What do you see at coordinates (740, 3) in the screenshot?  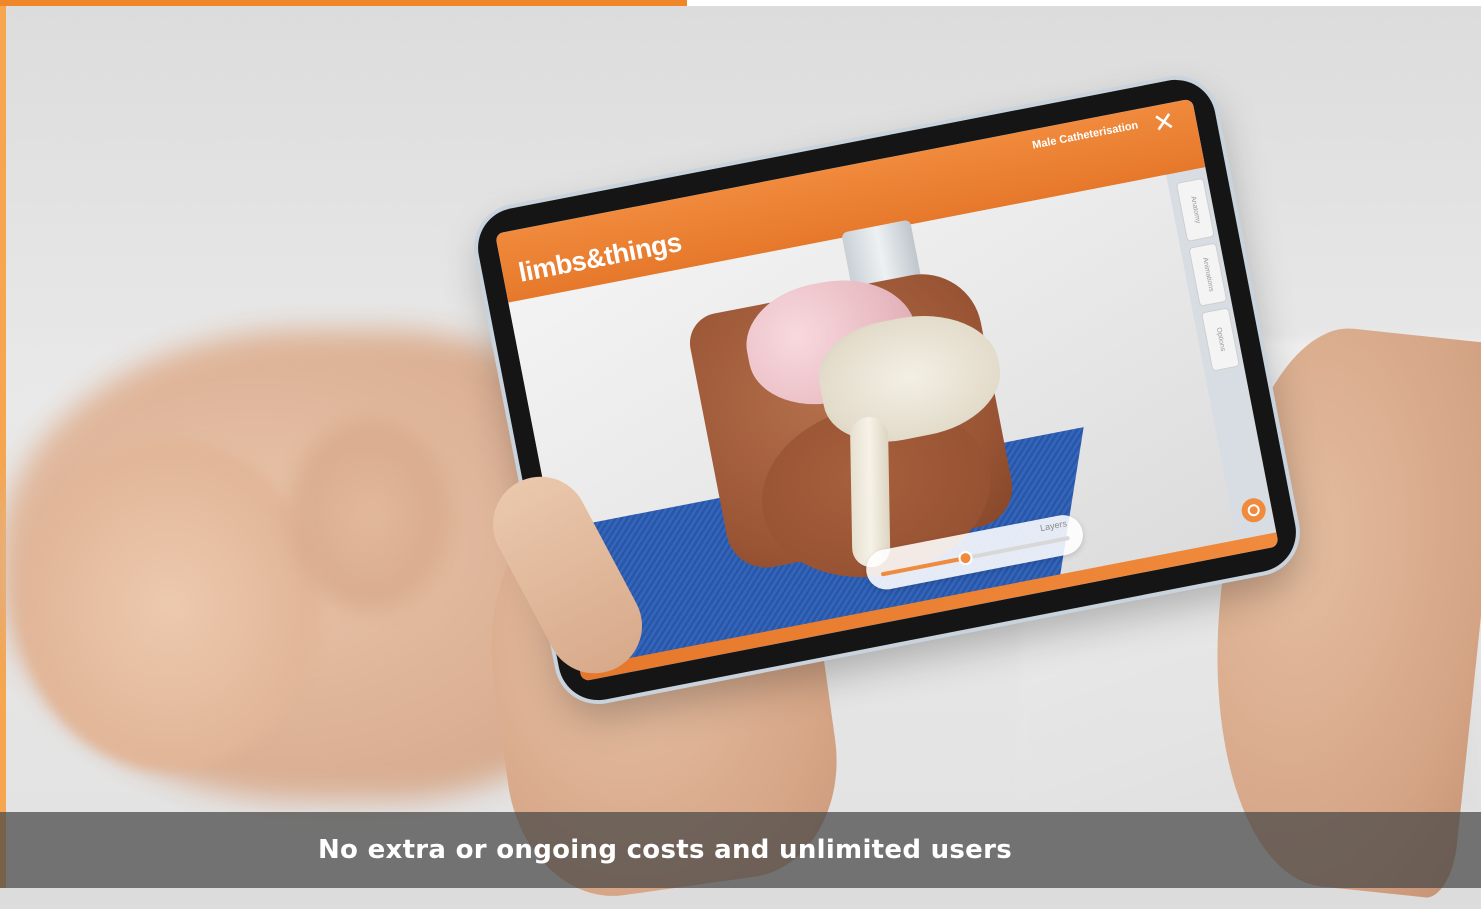 I see `video-progress-track` at bounding box center [740, 3].